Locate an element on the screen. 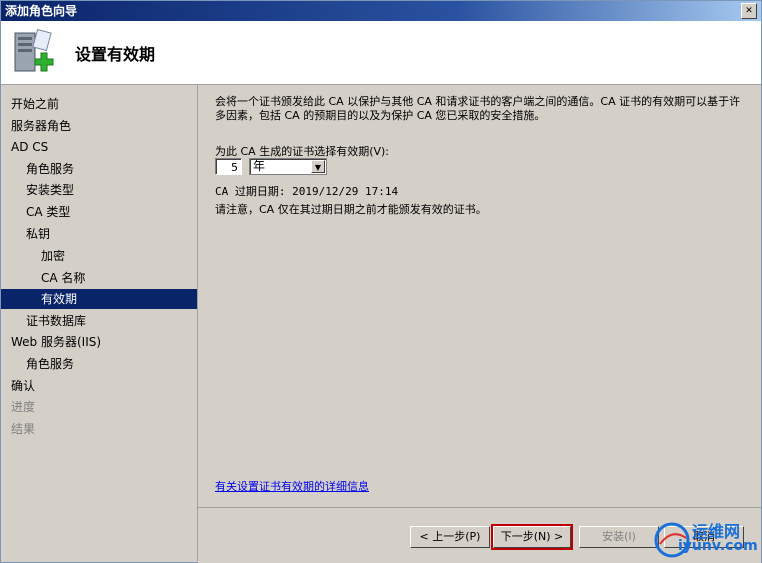 This screenshot has width=762, height=563. step-certificate-database: 证书数据库 is located at coordinates (99, 321).